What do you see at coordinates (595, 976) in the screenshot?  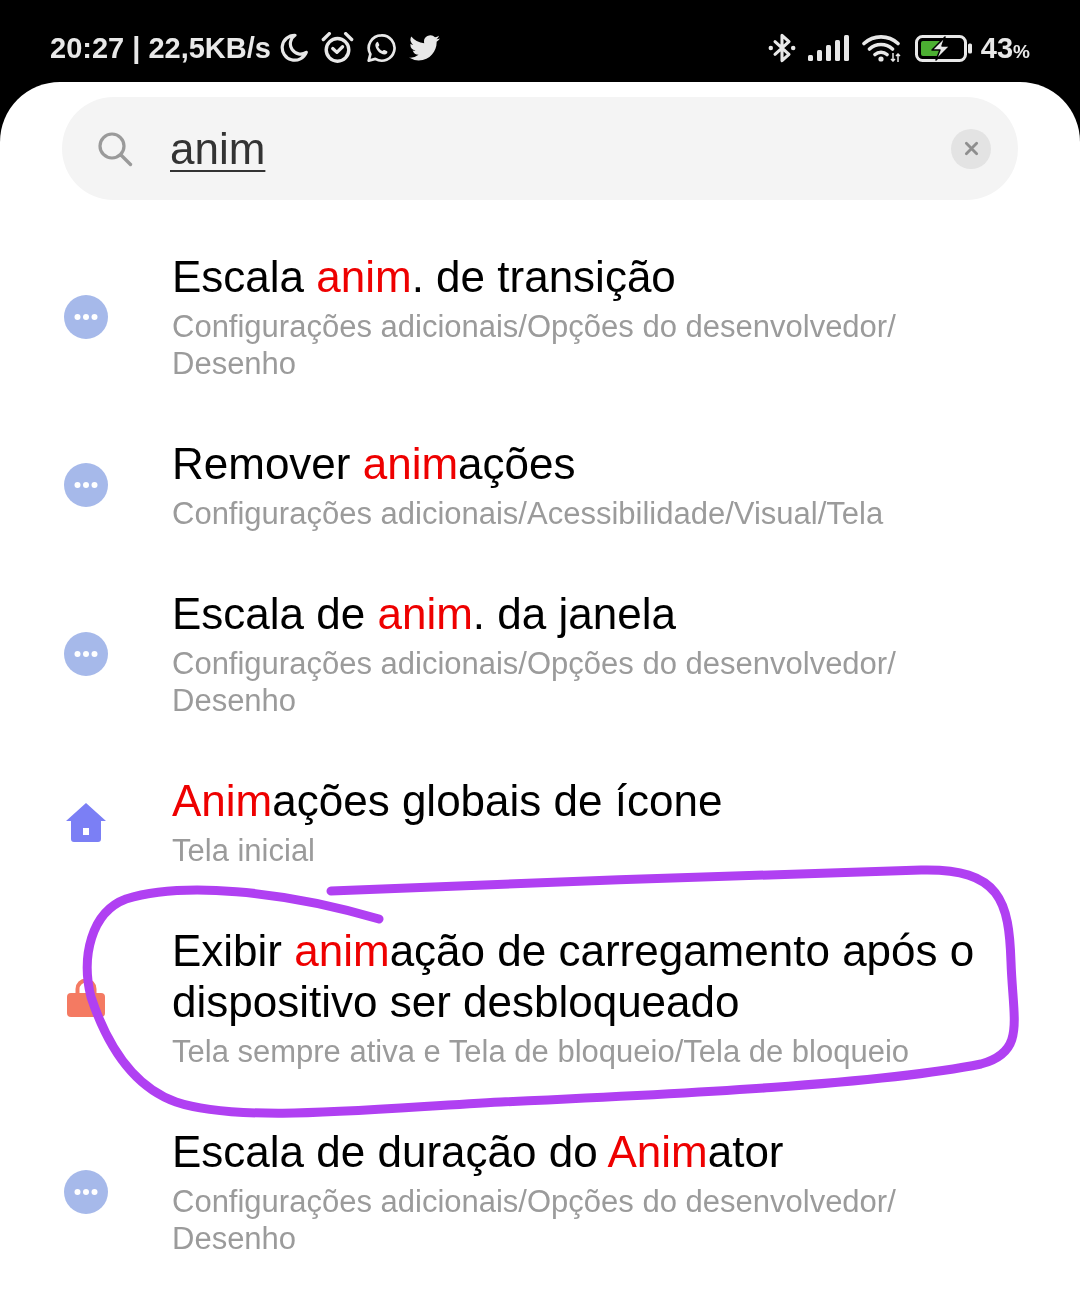 I see `result-title: Exibir animação de carregamento após o dispositivo ser desbloqueado` at bounding box center [595, 976].